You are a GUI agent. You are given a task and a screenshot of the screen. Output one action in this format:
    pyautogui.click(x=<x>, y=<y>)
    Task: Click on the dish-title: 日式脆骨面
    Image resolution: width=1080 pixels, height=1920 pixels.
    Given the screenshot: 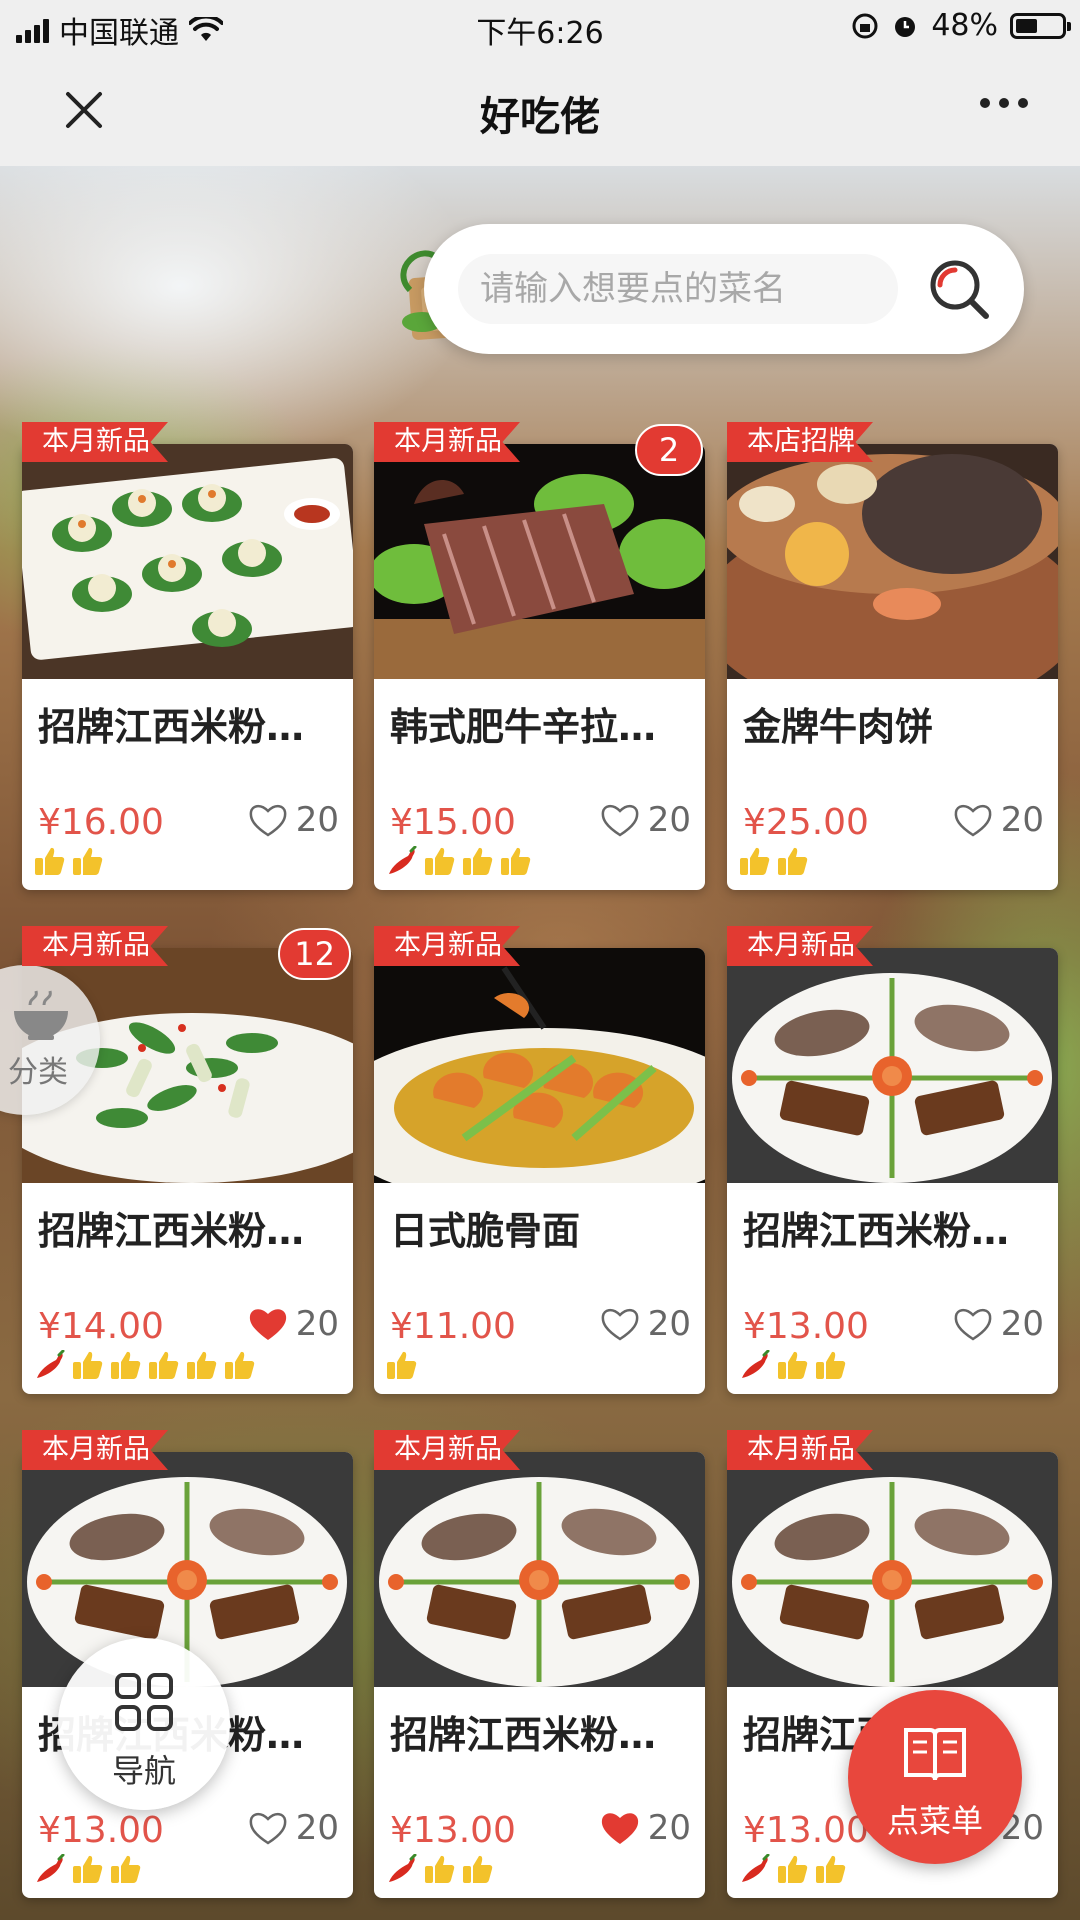 What is the action you would take?
    pyautogui.click(x=485, y=1231)
    